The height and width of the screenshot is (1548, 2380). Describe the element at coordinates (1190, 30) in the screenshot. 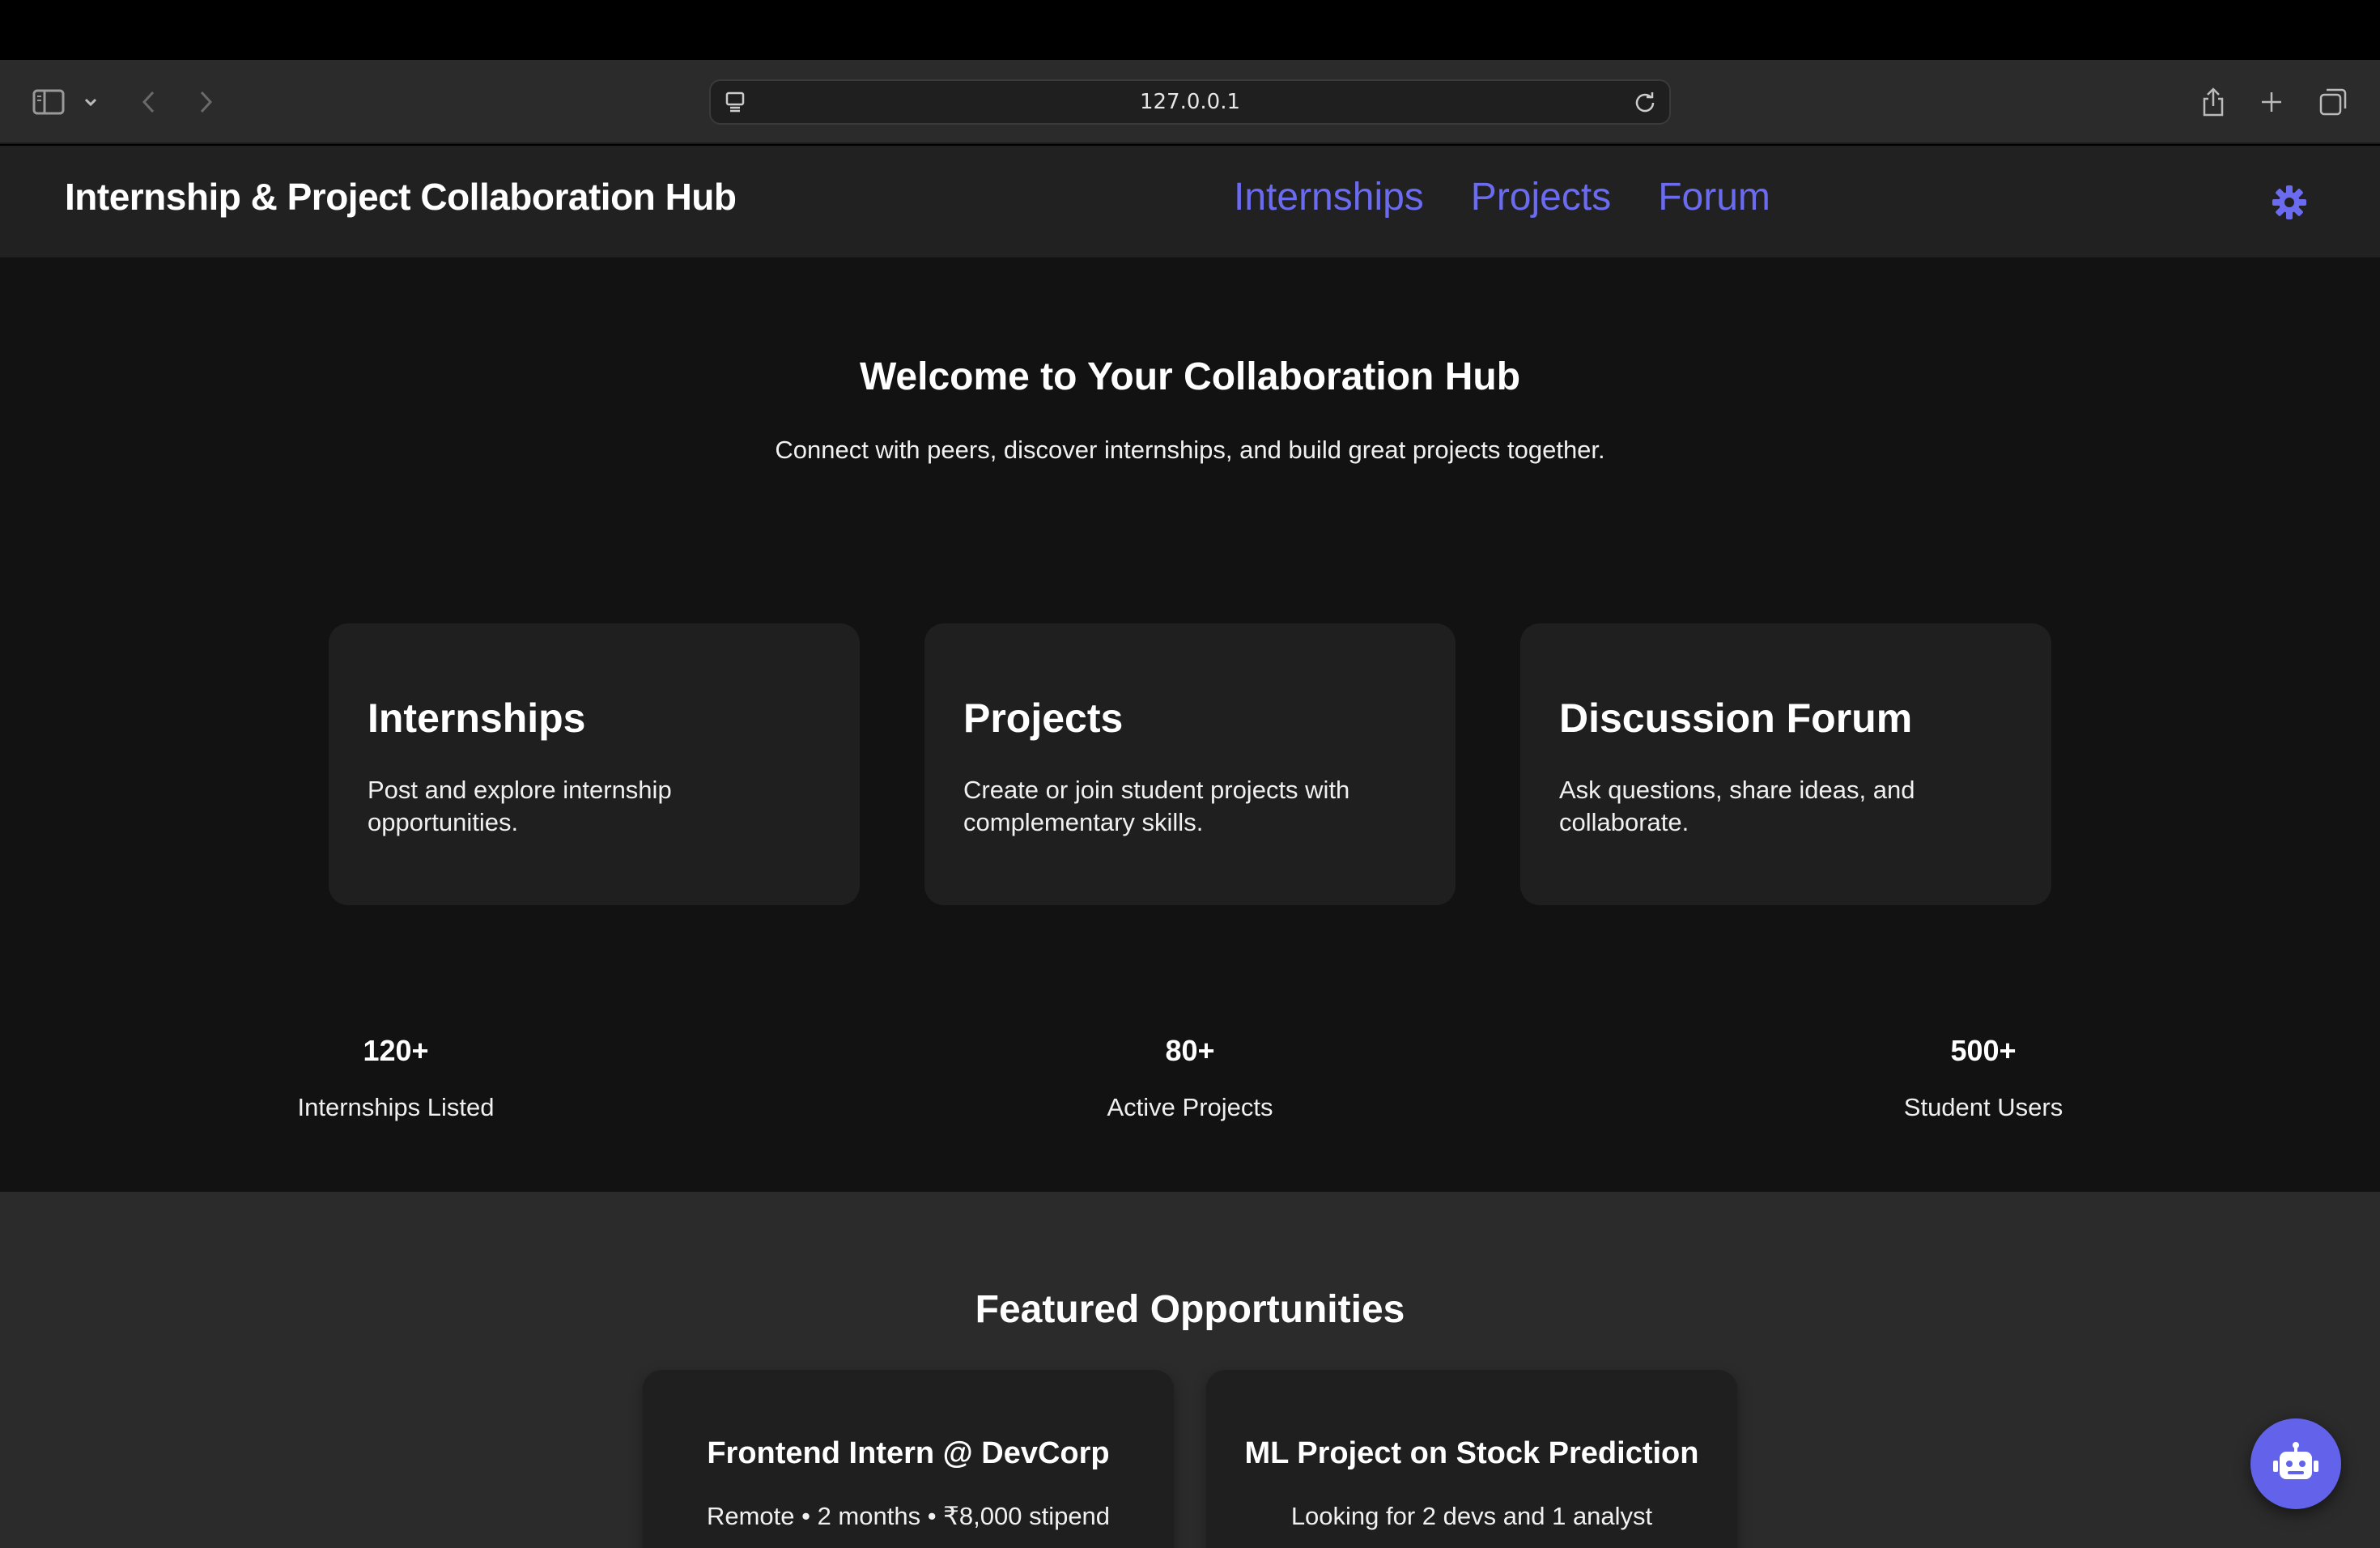

I see `os-top-bar` at that location.